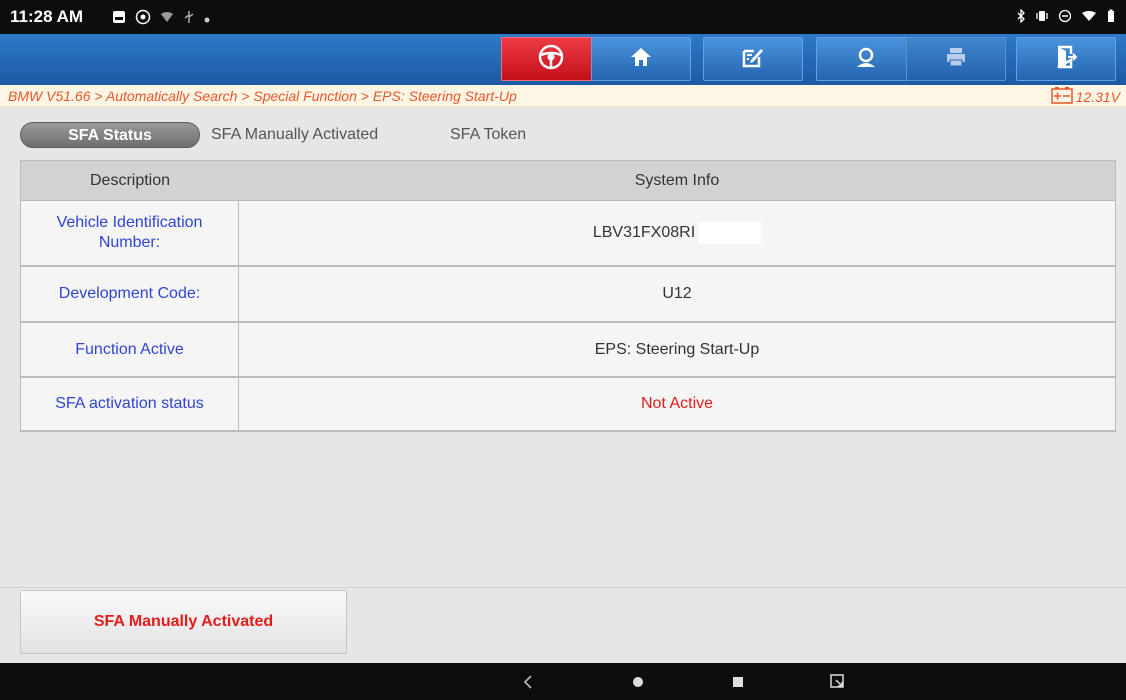  What do you see at coordinates (143, 19) in the screenshot?
I see `camera-icon` at bounding box center [143, 19].